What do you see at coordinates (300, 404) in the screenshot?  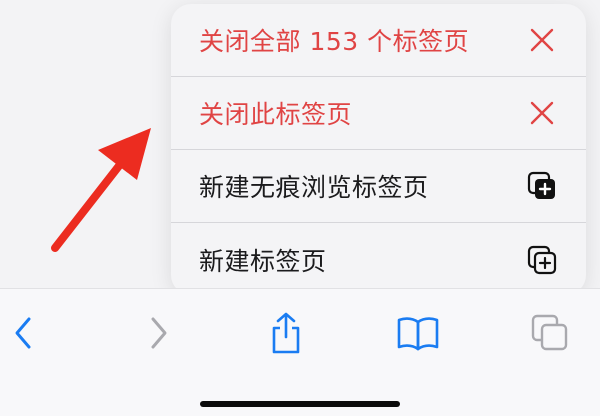 I see `home-indicator` at bounding box center [300, 404].